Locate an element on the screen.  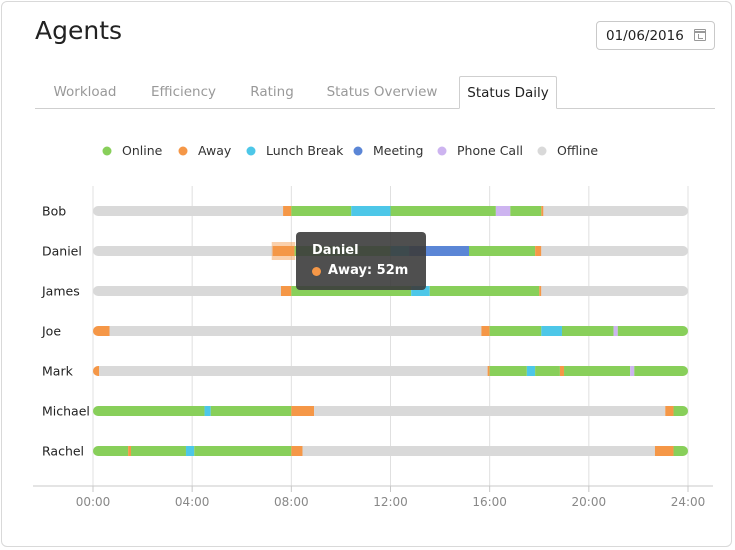
legend-swatch-meeting is located at coordinates (358, 151).